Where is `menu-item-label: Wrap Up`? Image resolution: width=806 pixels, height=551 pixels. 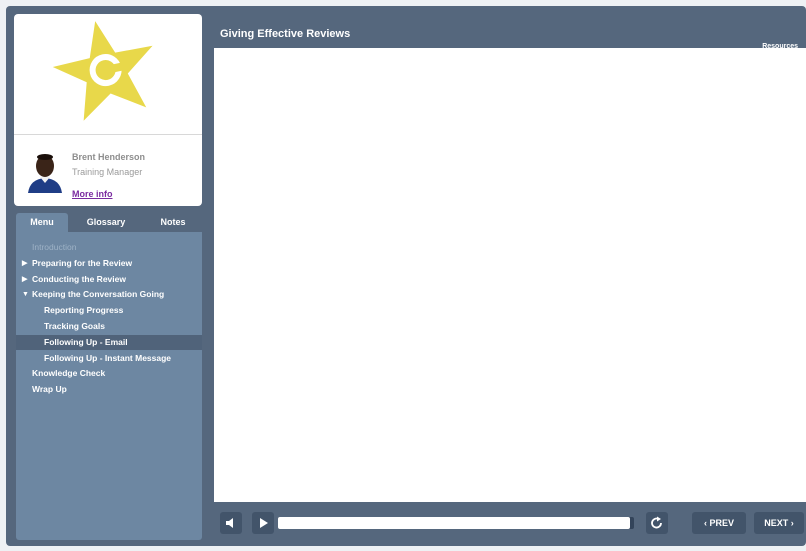
menu-item-label: Wrap Up is located at coordinates (49, 389).